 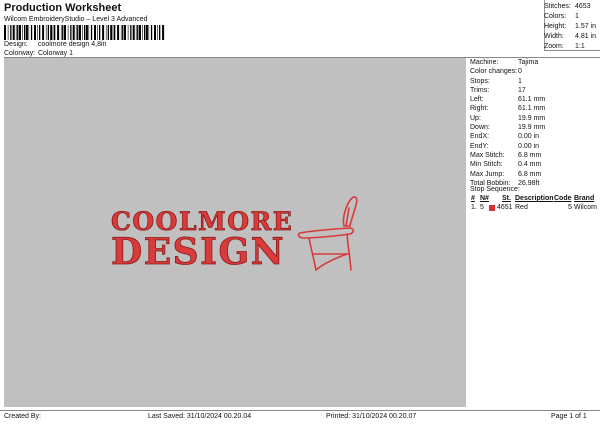 What do you see at coordinates (486, 165) in the screenshot?
I see `machine-row-label: Min Stitch:` at bounding box center [486, 165].